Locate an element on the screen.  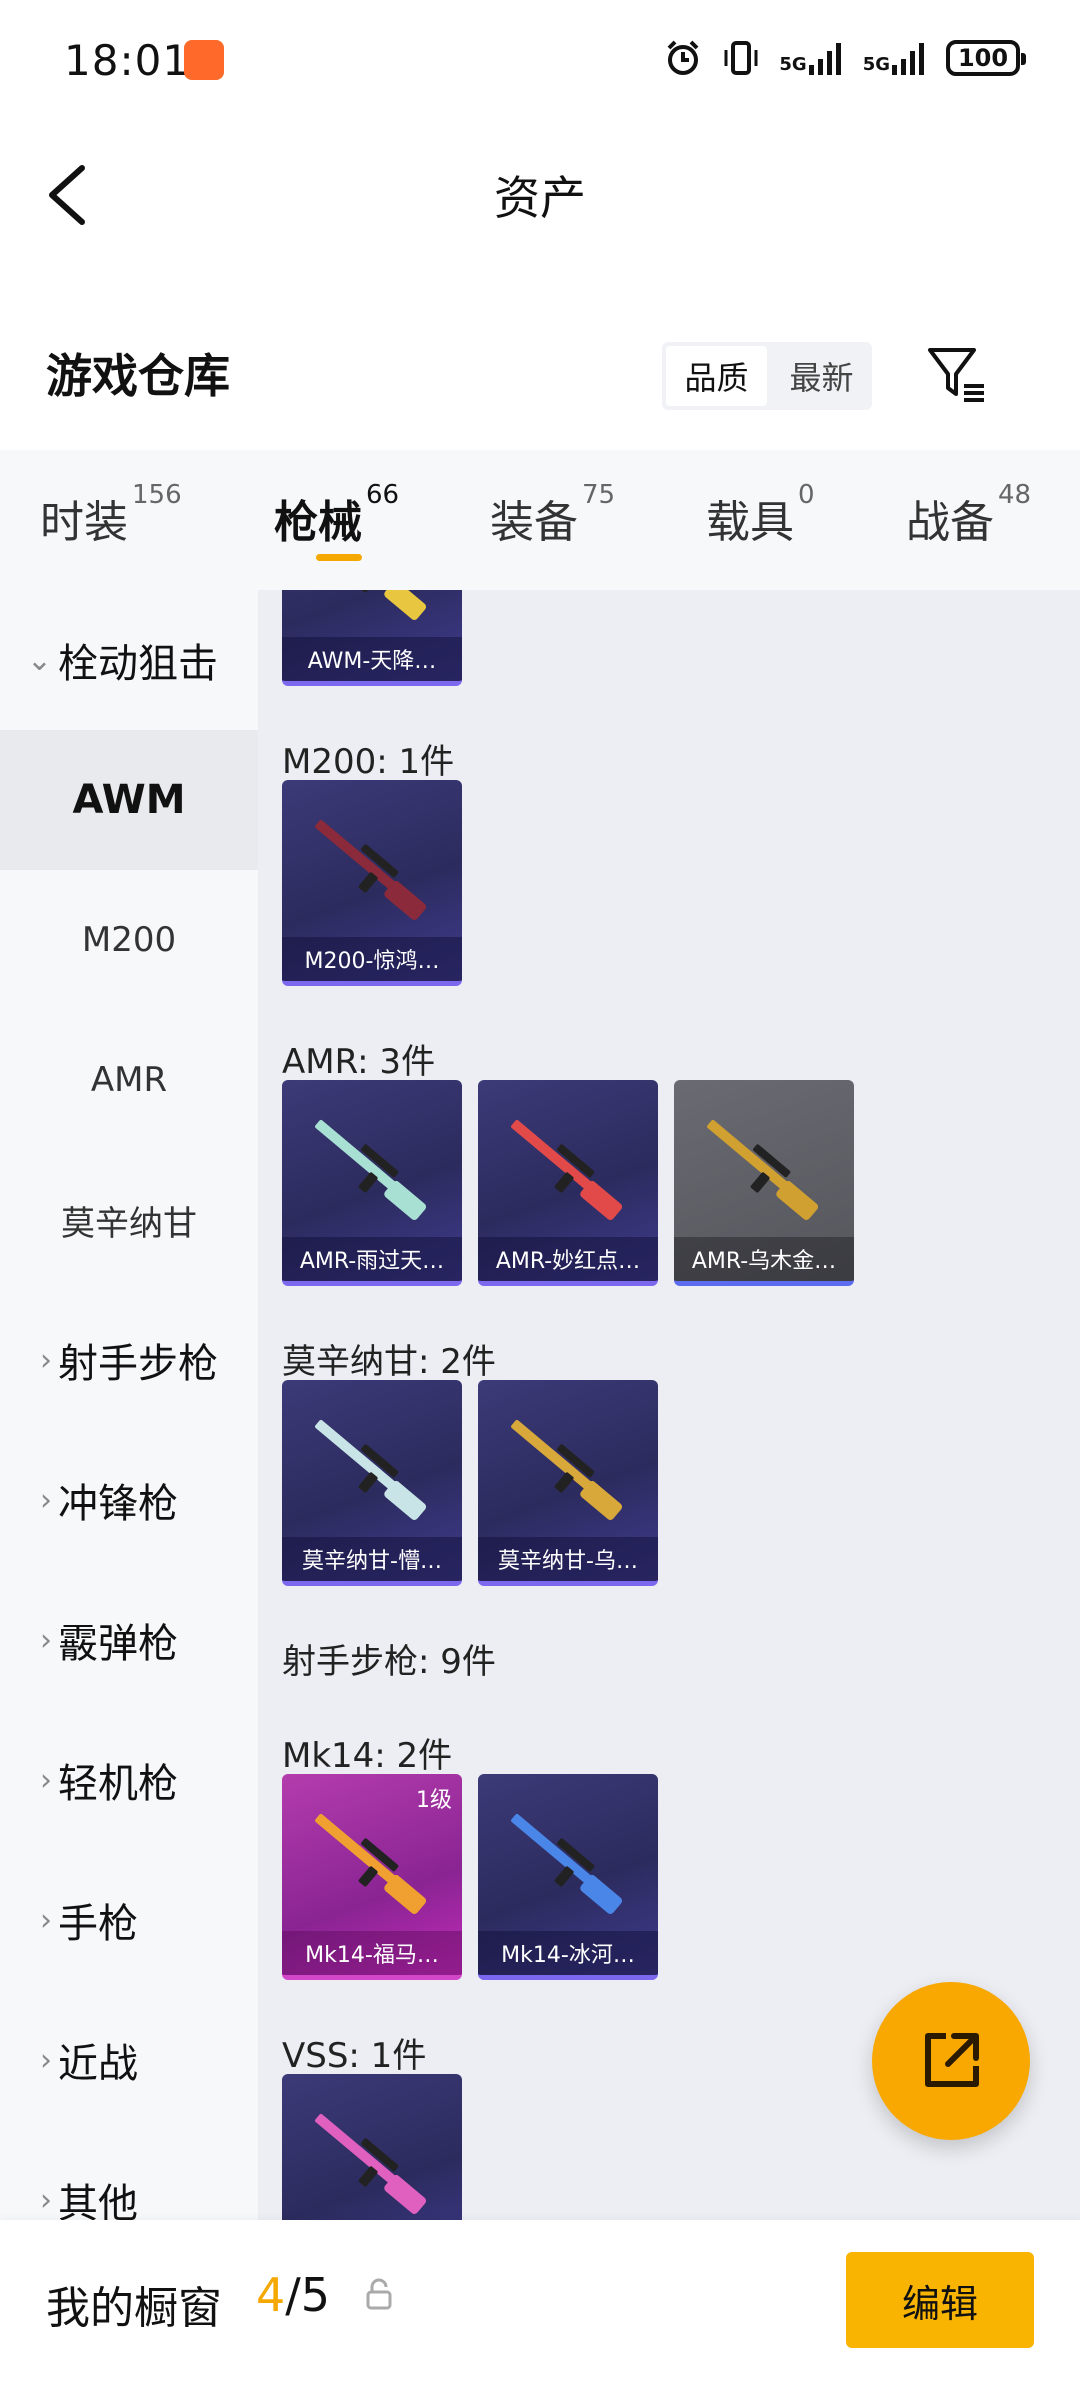
tab-vehicles: 载具0 is located at coordinates (760, 515).